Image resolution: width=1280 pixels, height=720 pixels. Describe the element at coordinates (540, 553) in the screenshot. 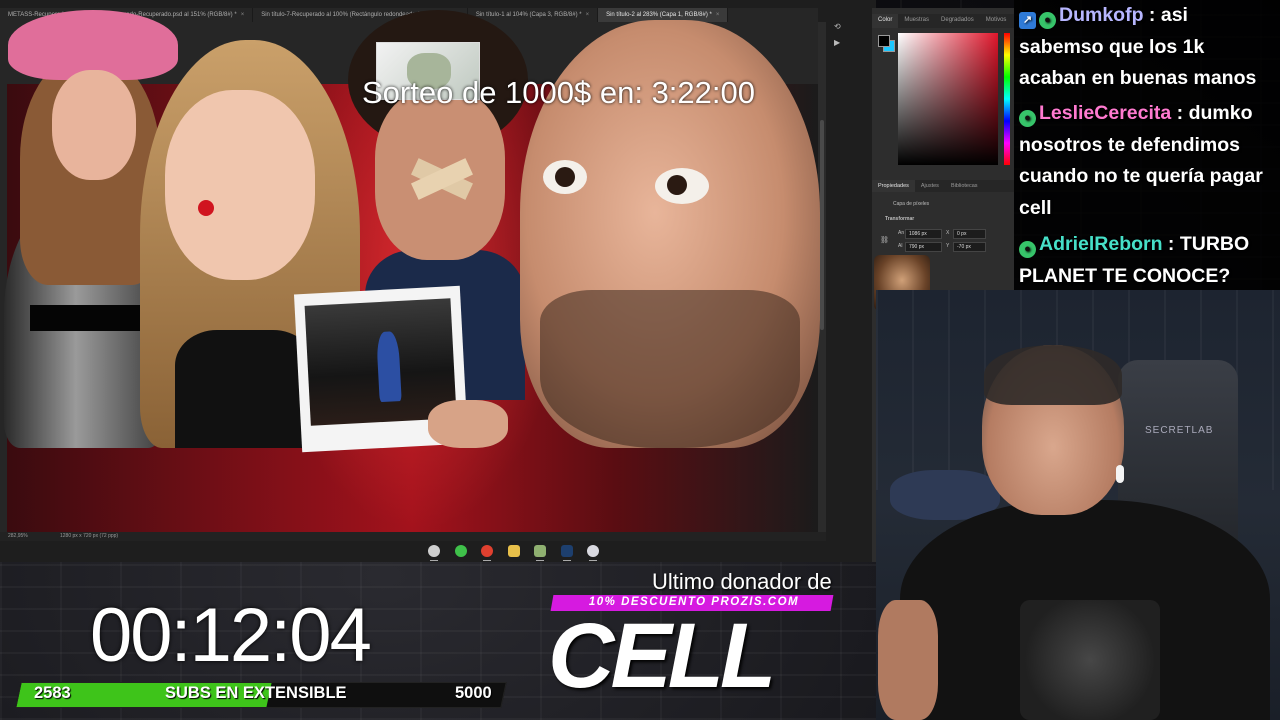

I see `app-icon` at that location.